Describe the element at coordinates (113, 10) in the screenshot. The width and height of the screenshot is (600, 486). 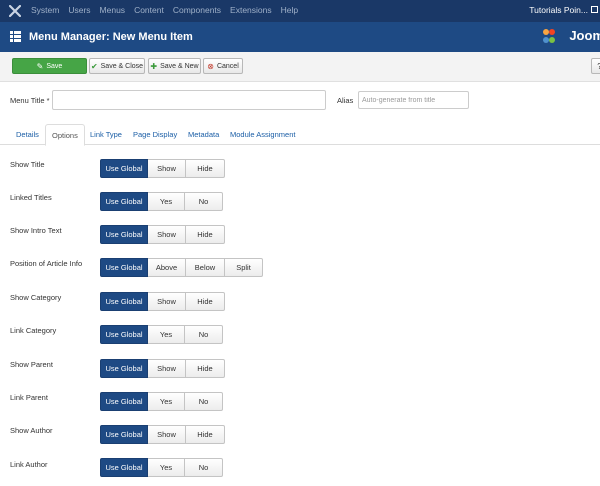
I see `top-menu-menus: Menus` at that location.